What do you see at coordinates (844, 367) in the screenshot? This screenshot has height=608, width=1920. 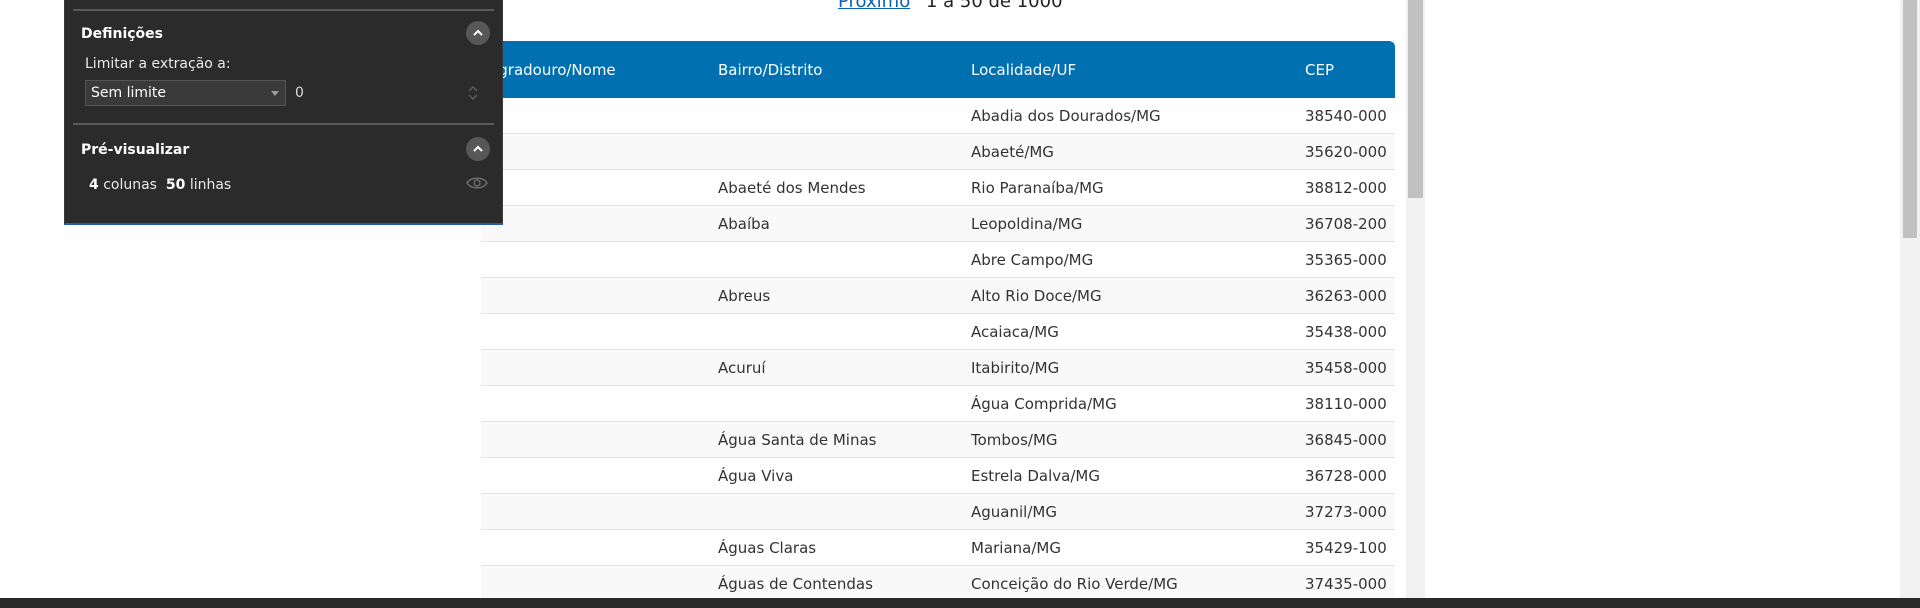 I see `cell-bairro: Acuruí` at bounding box center [844, 367].